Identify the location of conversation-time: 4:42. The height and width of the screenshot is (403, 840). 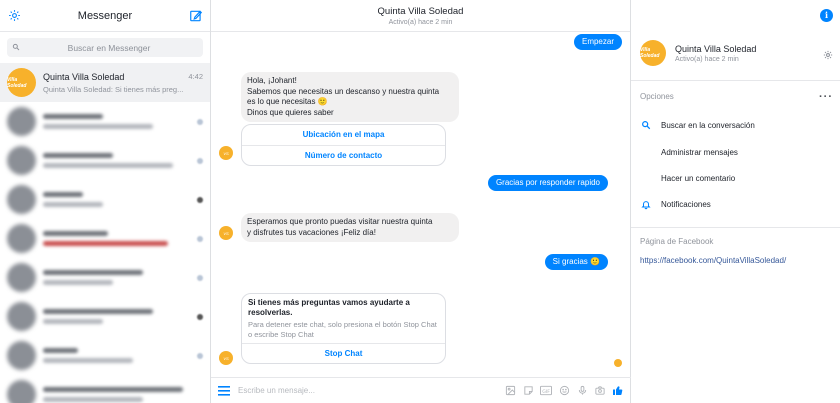
(195, 76).